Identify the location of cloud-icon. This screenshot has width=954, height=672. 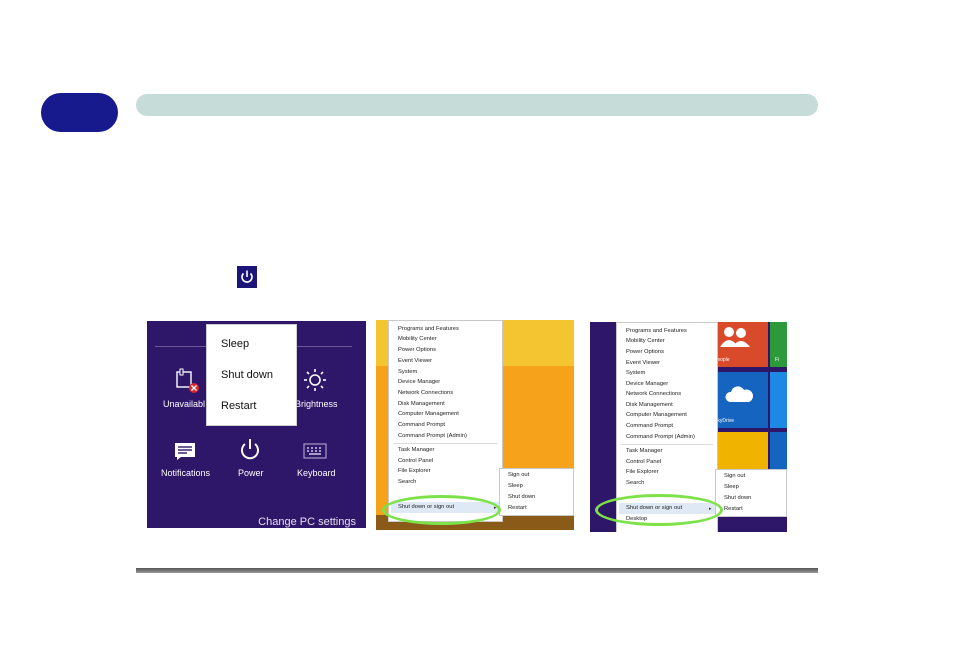
(739, 394).